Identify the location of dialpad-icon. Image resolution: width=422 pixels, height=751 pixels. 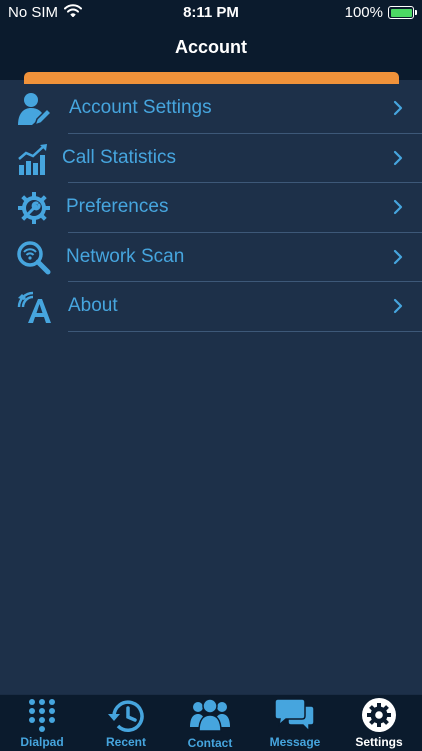
(42, 716).